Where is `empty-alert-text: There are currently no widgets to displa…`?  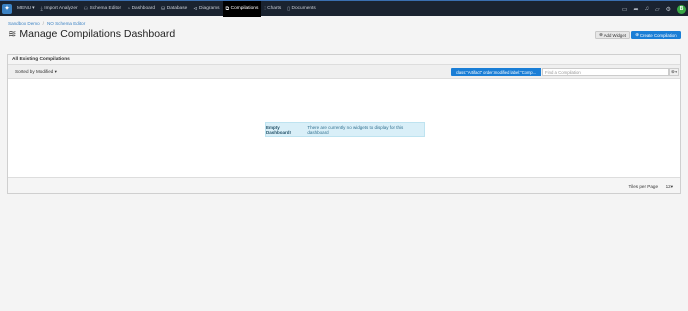 empty-alert-text: There are currently no widgets to displa… is located at coordinates (355, 129).